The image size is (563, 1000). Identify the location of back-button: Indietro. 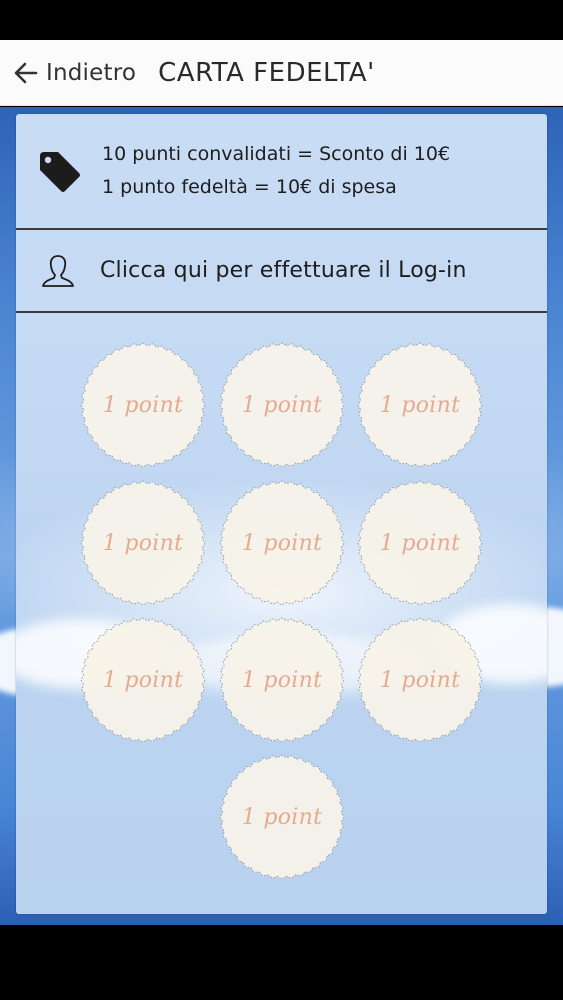
(71, 72).